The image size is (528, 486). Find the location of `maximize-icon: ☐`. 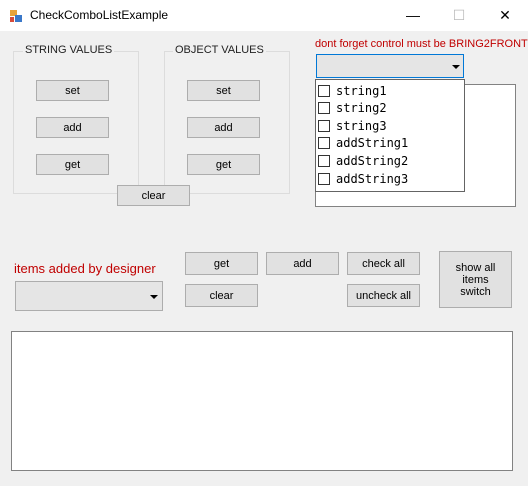

maximize-icon: ☐ is located at coordinates (459, 15).